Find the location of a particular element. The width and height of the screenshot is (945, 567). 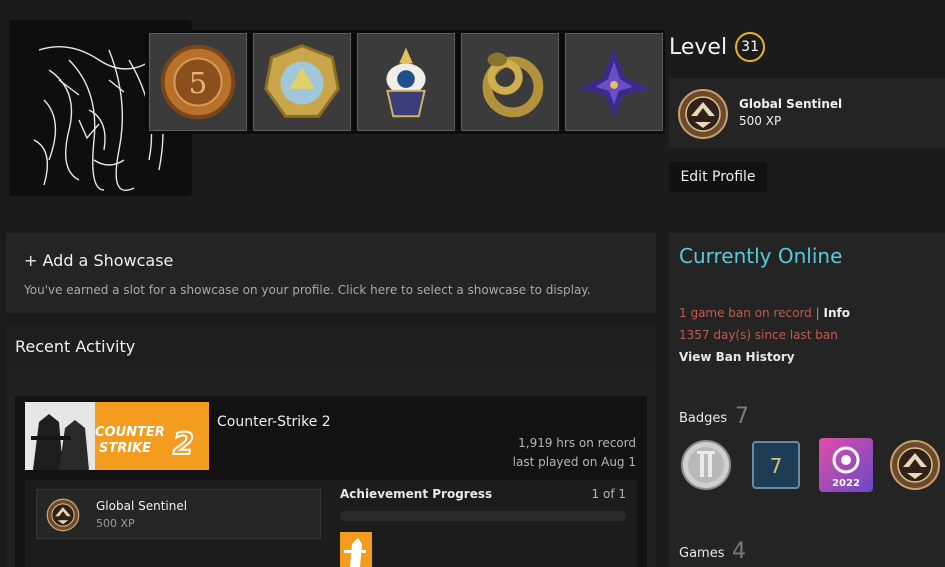

ban-status: 1 game ban on record | Info is located at coordinates (764, 313).